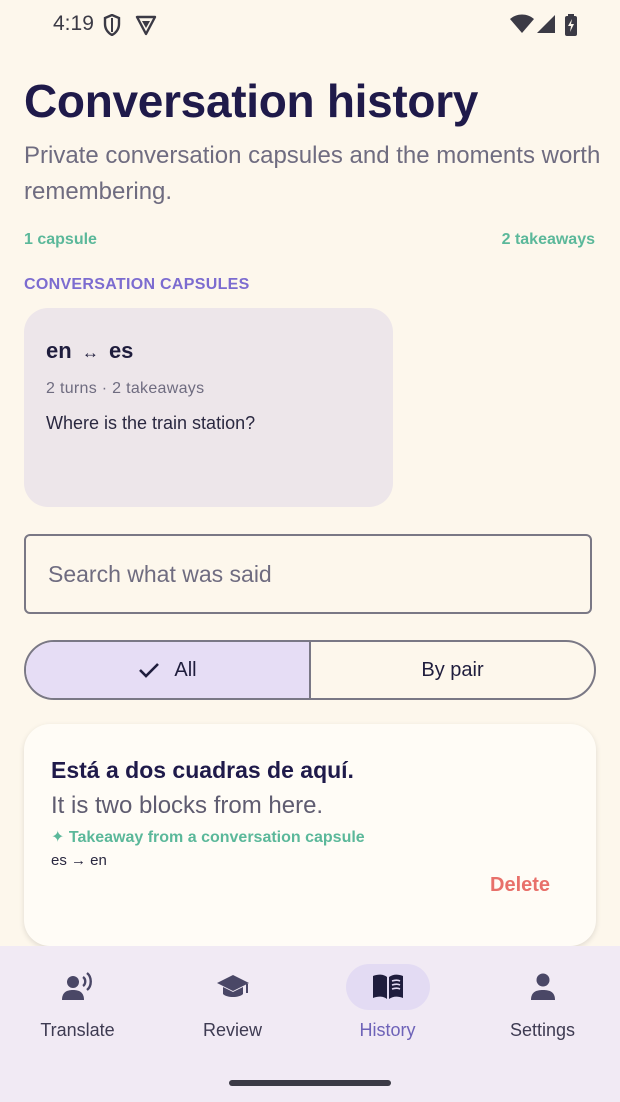 The height and width of the screenshot is (1102, 620). What do you see at coordinates (387, 1030) in the screenshot?
I see `nav-label: History` at bounding box center [387, 1030].